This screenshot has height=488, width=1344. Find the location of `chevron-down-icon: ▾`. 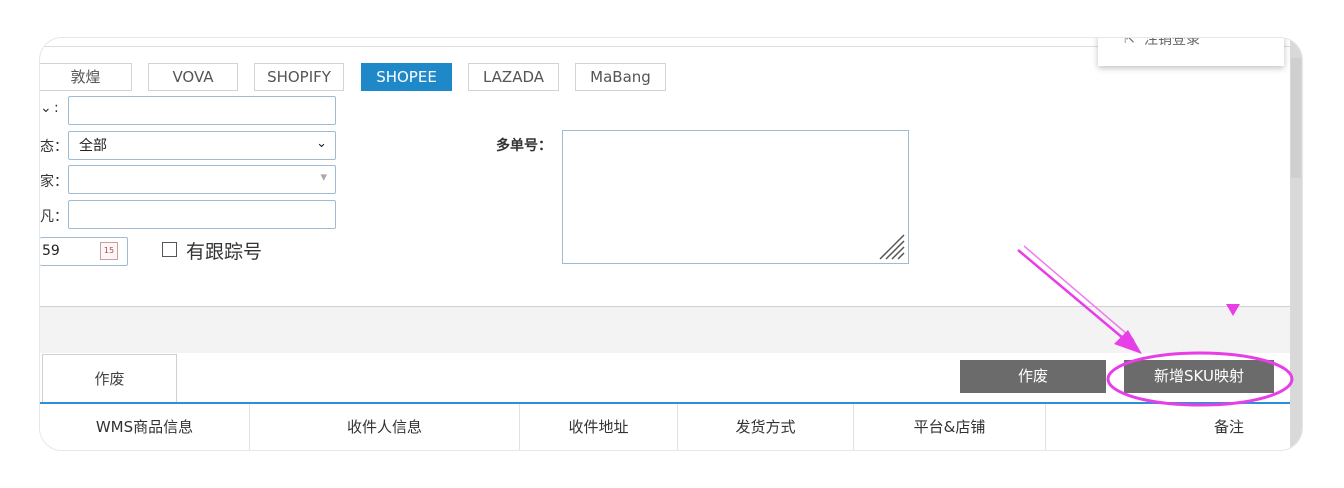

chevron-down-icon: ▾ is located at coordinates (323, 177).